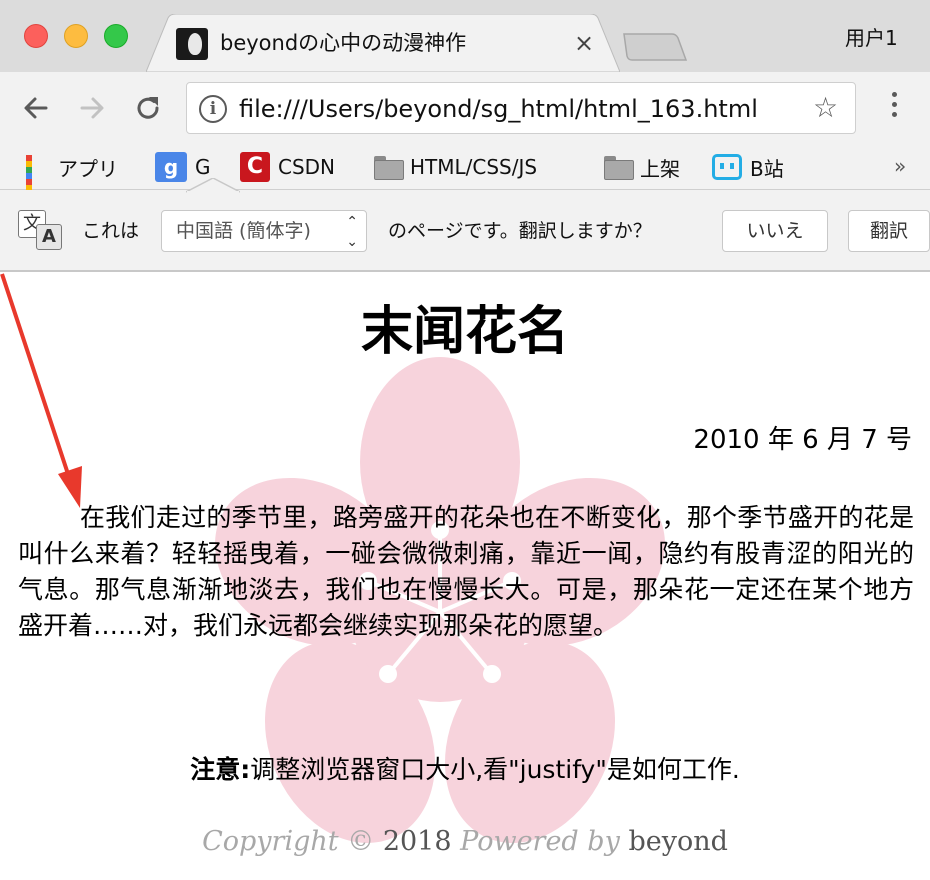  What do you see at coordinates (116, 36) in the screenshot?
I see `maximize-window-button` at bounding box center [116, 36].